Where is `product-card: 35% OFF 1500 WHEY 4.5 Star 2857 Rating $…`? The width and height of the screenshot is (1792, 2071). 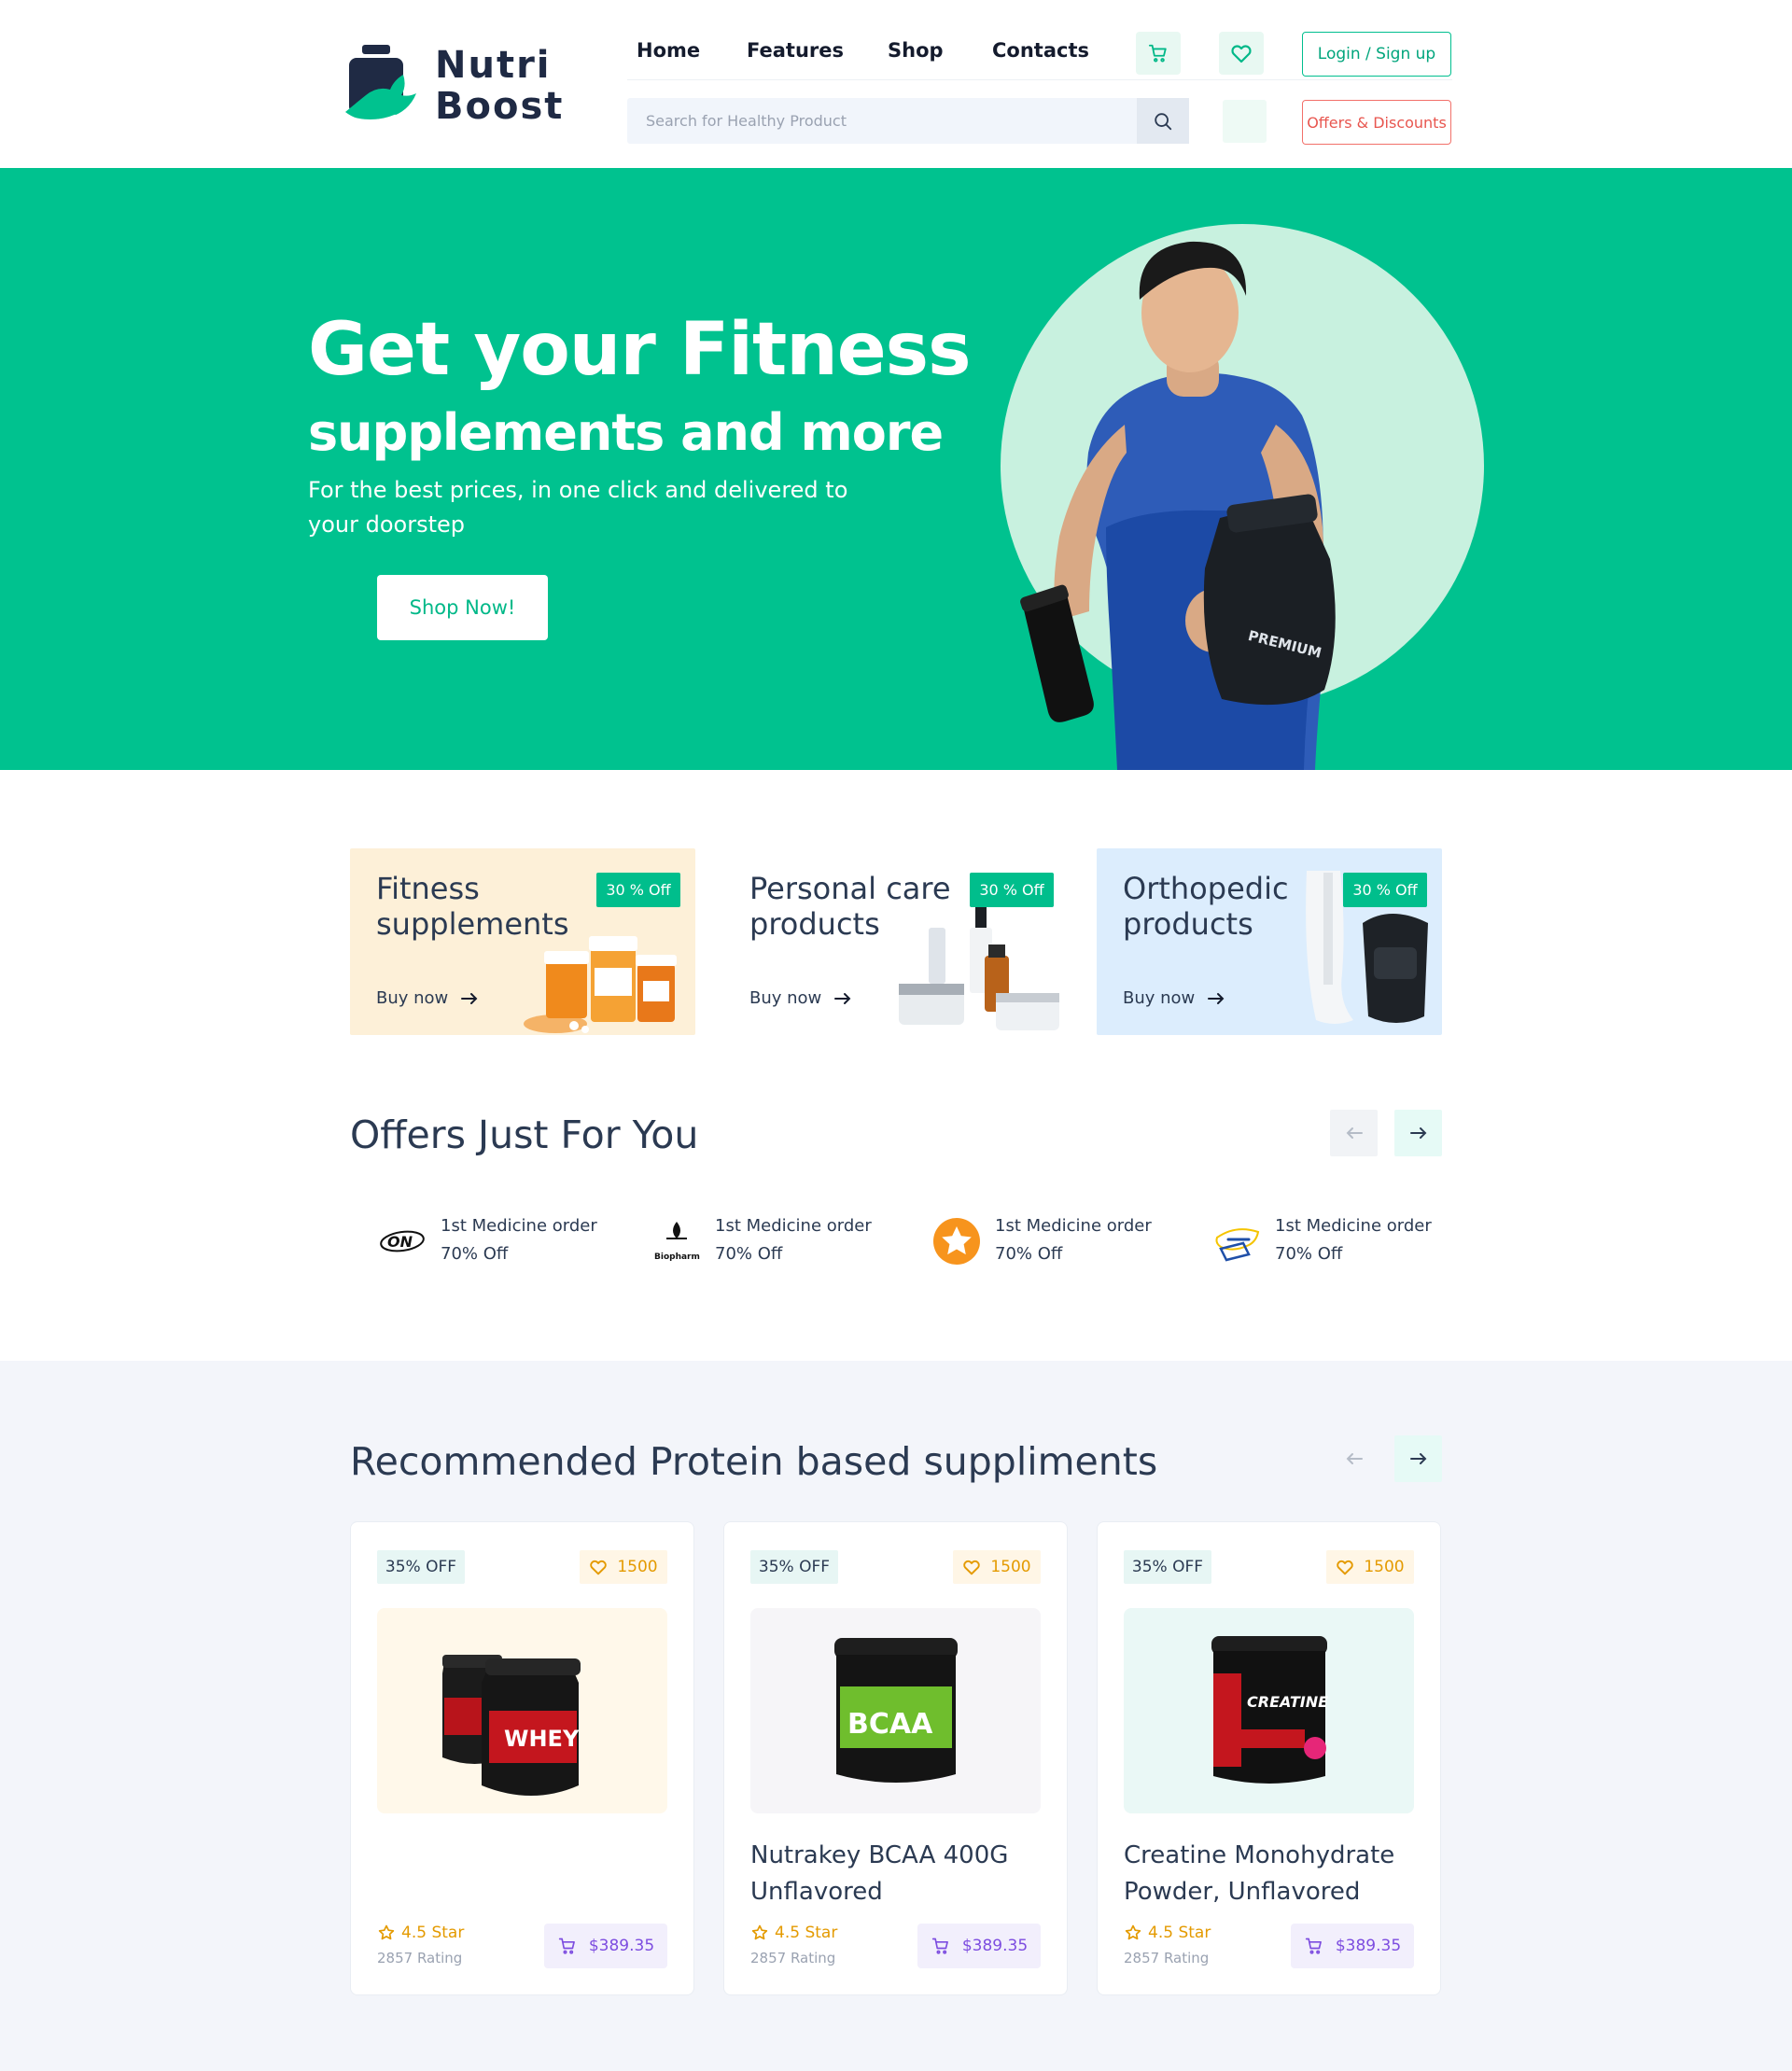
product-card: 35% OFF 1500 WHEY 4.5 Star 2857 Rating $… is located at coordinates (522, 1758).